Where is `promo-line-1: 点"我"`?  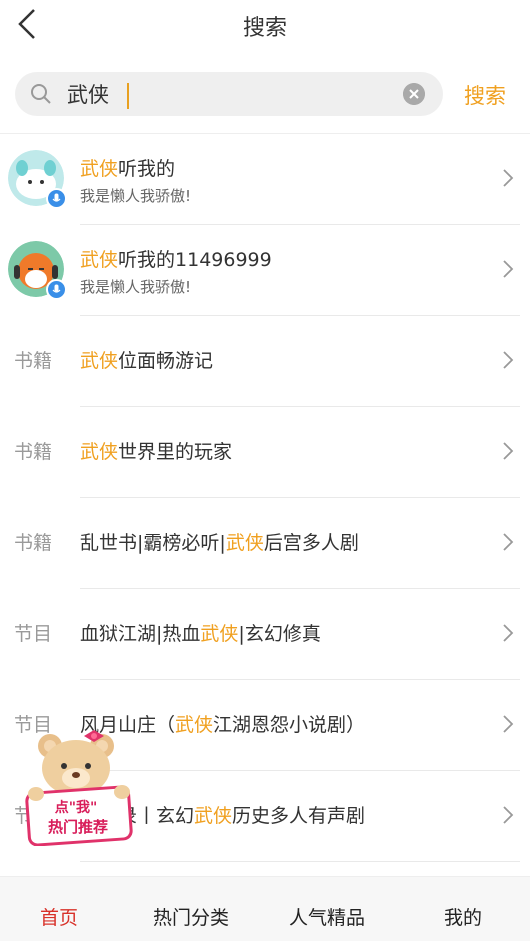 promo-line-1: 点"我" is located at coordinates (76, 807).